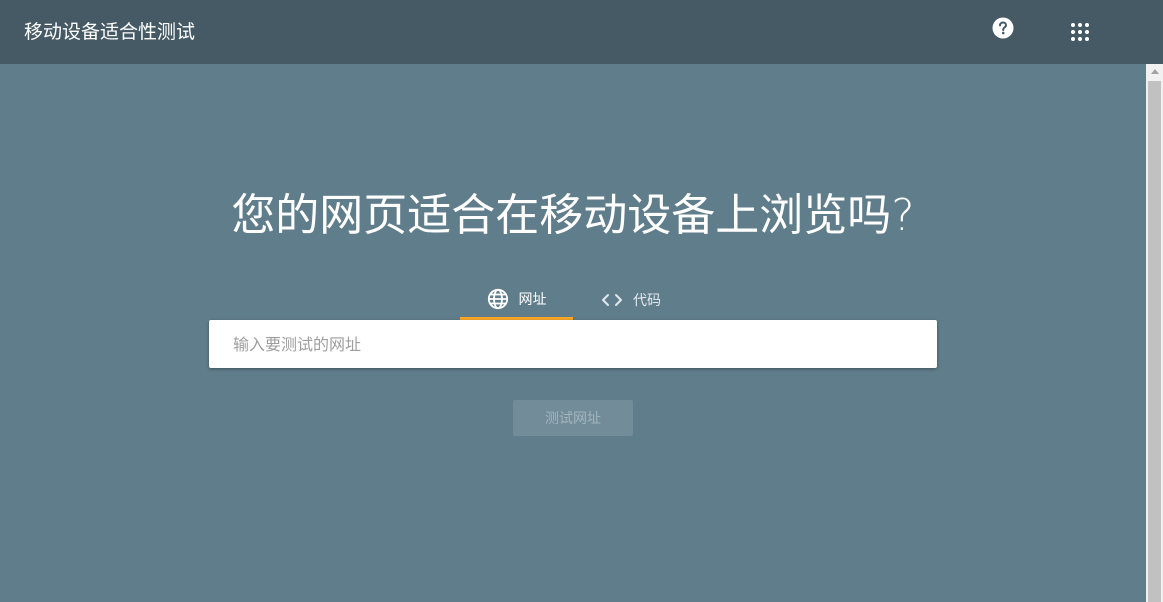 Image resolution: width=1163 pixels, height=602 pixels. What do you see at coordinates (573, 344) in the screenshot?
I see `url-input` at bounding box center [573, 344].